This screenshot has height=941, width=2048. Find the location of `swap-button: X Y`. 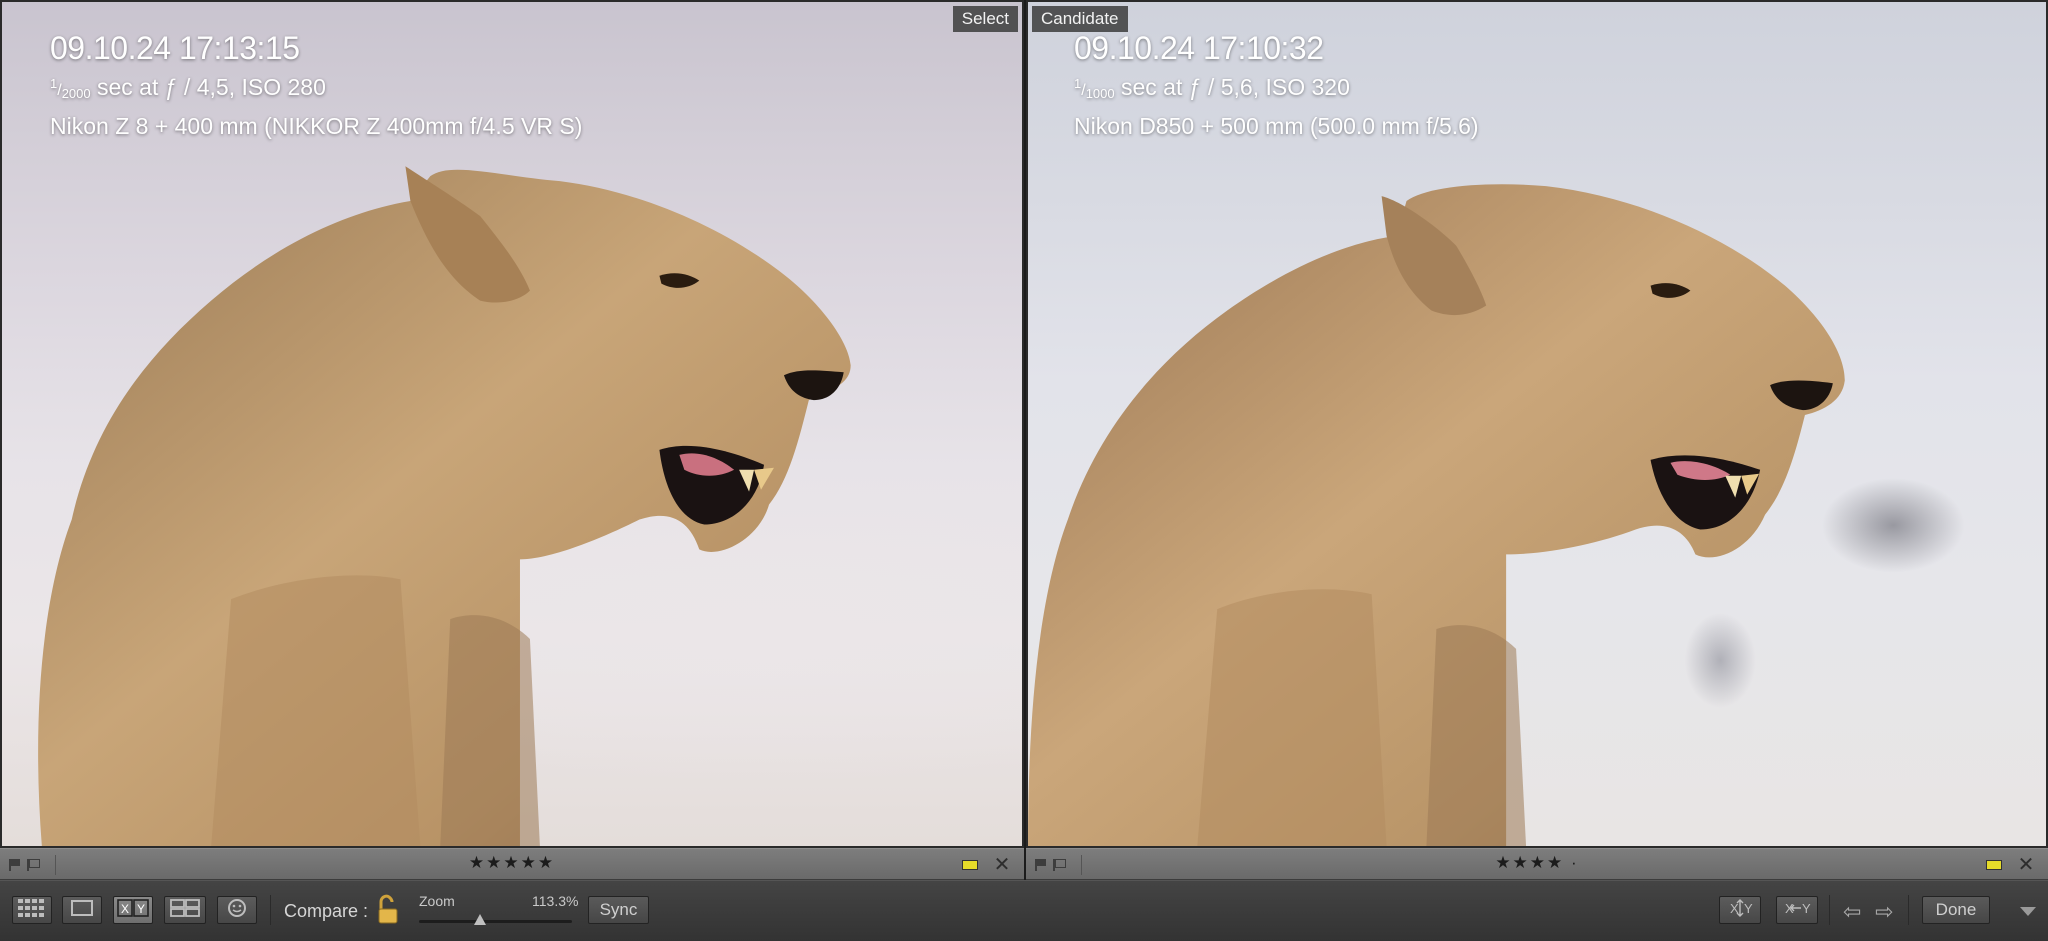

swap-button: X Y is located at coordinates (1740, 910).